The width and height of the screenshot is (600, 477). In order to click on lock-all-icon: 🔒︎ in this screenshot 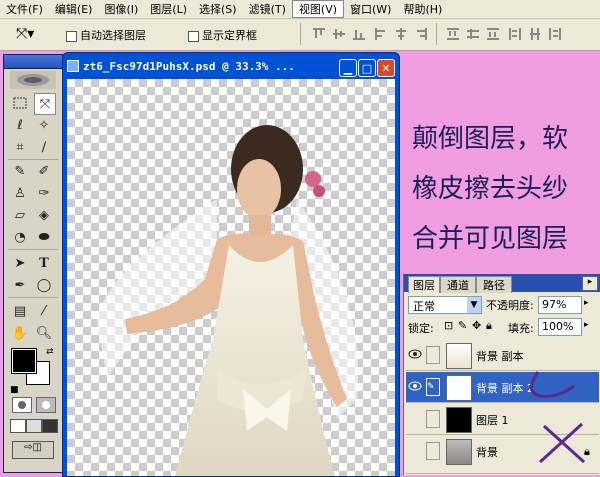, I will do `click(489, 326)`.